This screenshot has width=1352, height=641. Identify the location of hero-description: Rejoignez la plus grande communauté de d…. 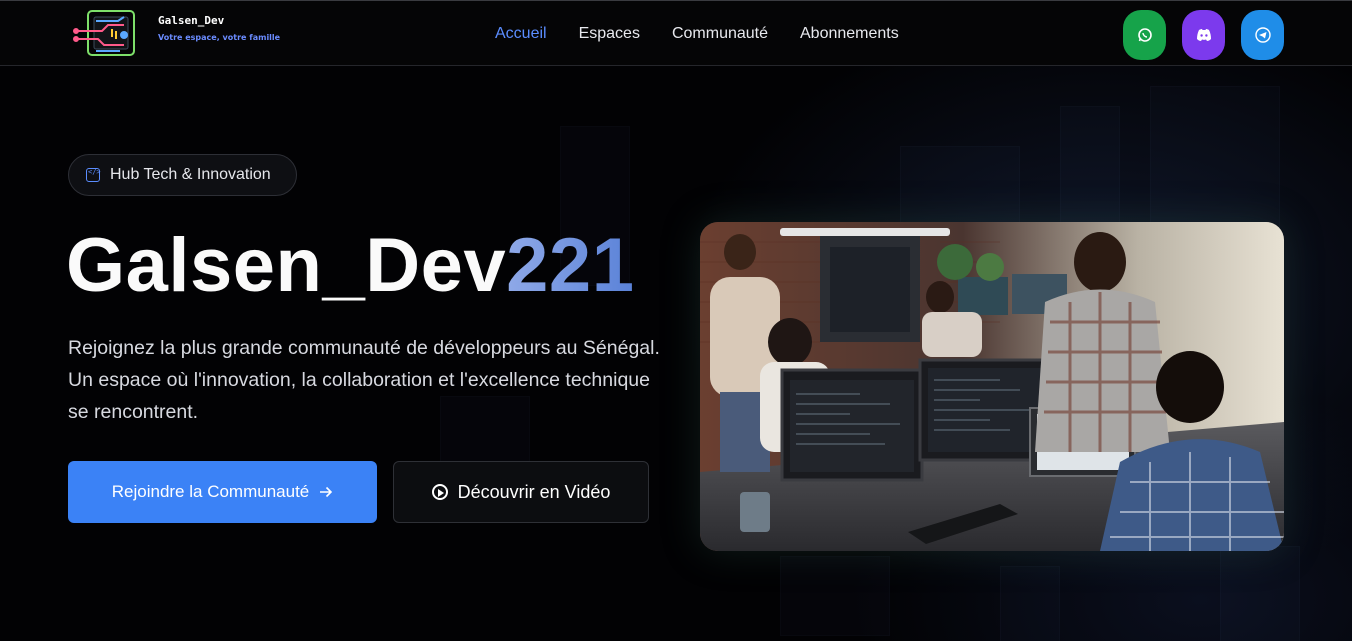
(364, 380).